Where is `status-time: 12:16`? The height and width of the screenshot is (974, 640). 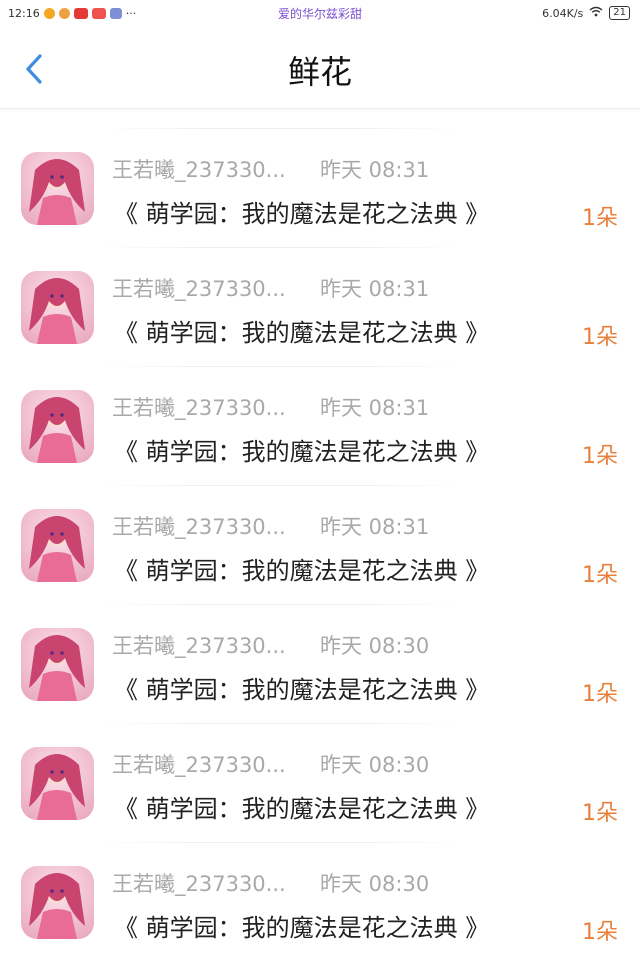
status-time: 12:16 is located at coordinates (24, 13).